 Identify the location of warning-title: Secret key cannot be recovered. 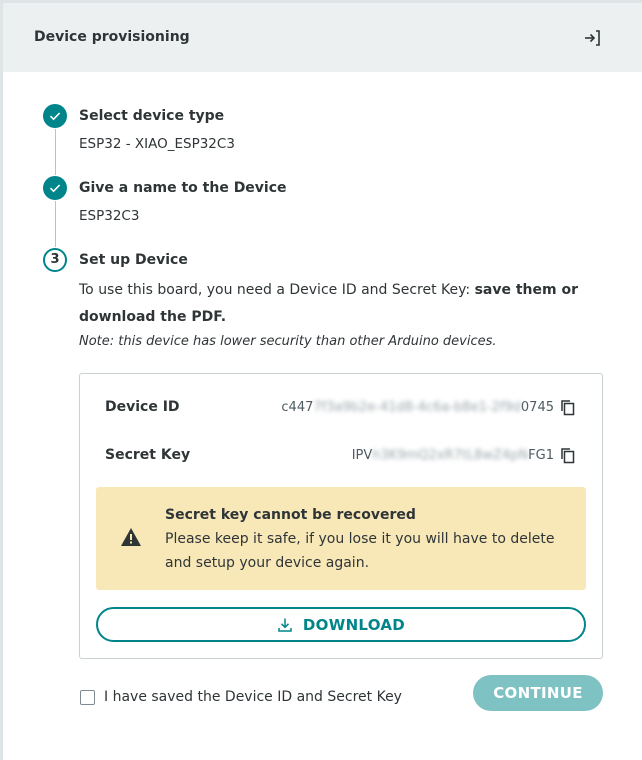
(290, 515).